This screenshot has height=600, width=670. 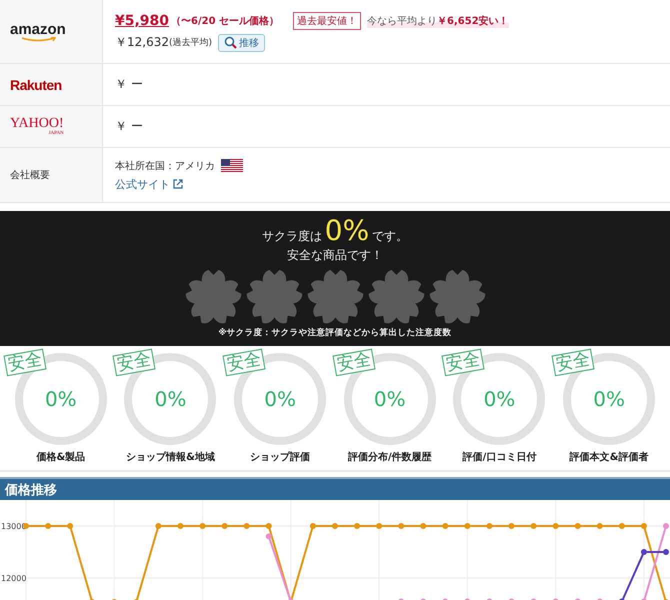 What do you see at coordinates (402, 21) in the screenshot?
I see `compare-text: 今なら平均より` at bounding box center [402, 21].